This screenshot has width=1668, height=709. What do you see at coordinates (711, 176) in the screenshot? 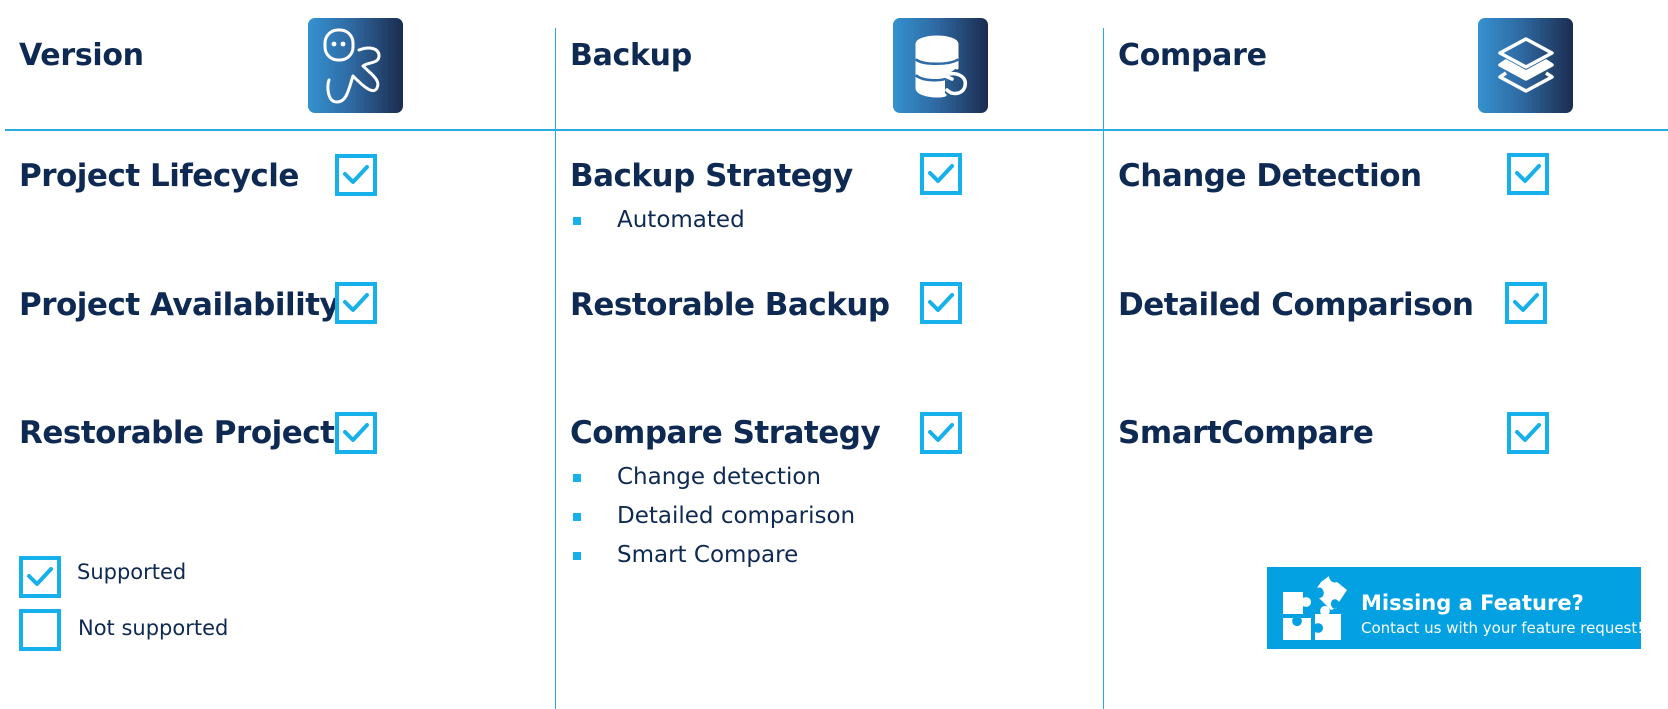
I see `feature-backup-strategy: Backup Strategy` at bounding box center [711, 176].